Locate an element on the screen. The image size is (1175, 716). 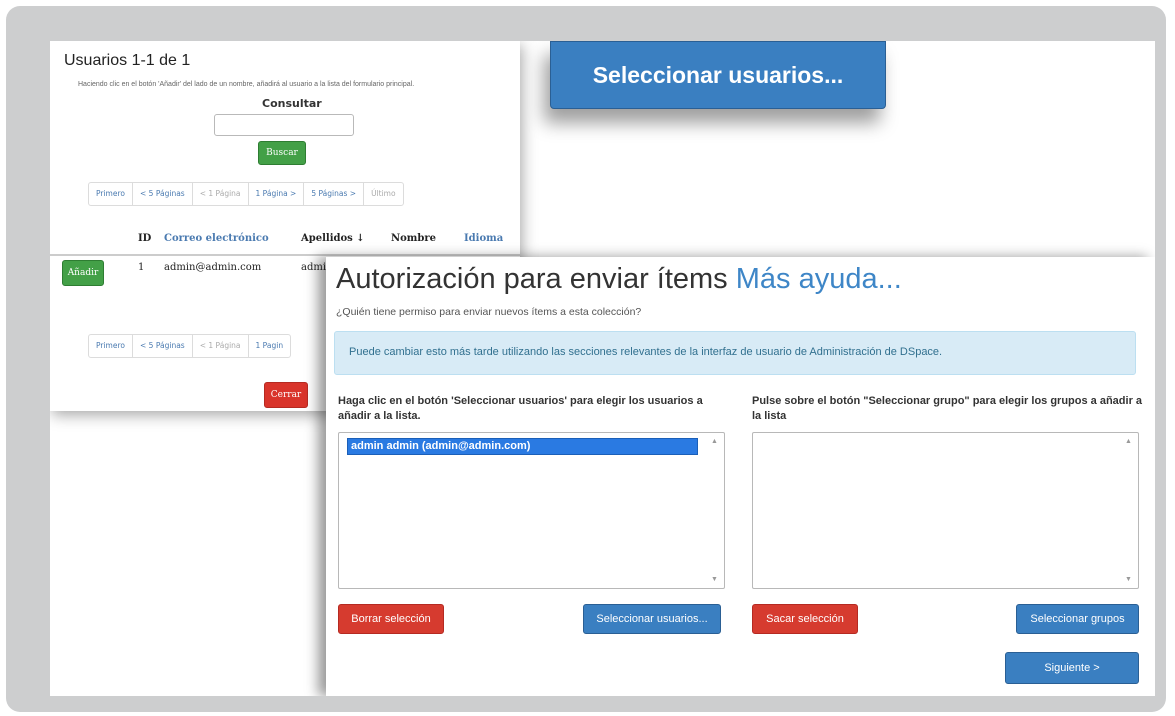
col-firstname: Nombre is located at coordinates (413, 238).